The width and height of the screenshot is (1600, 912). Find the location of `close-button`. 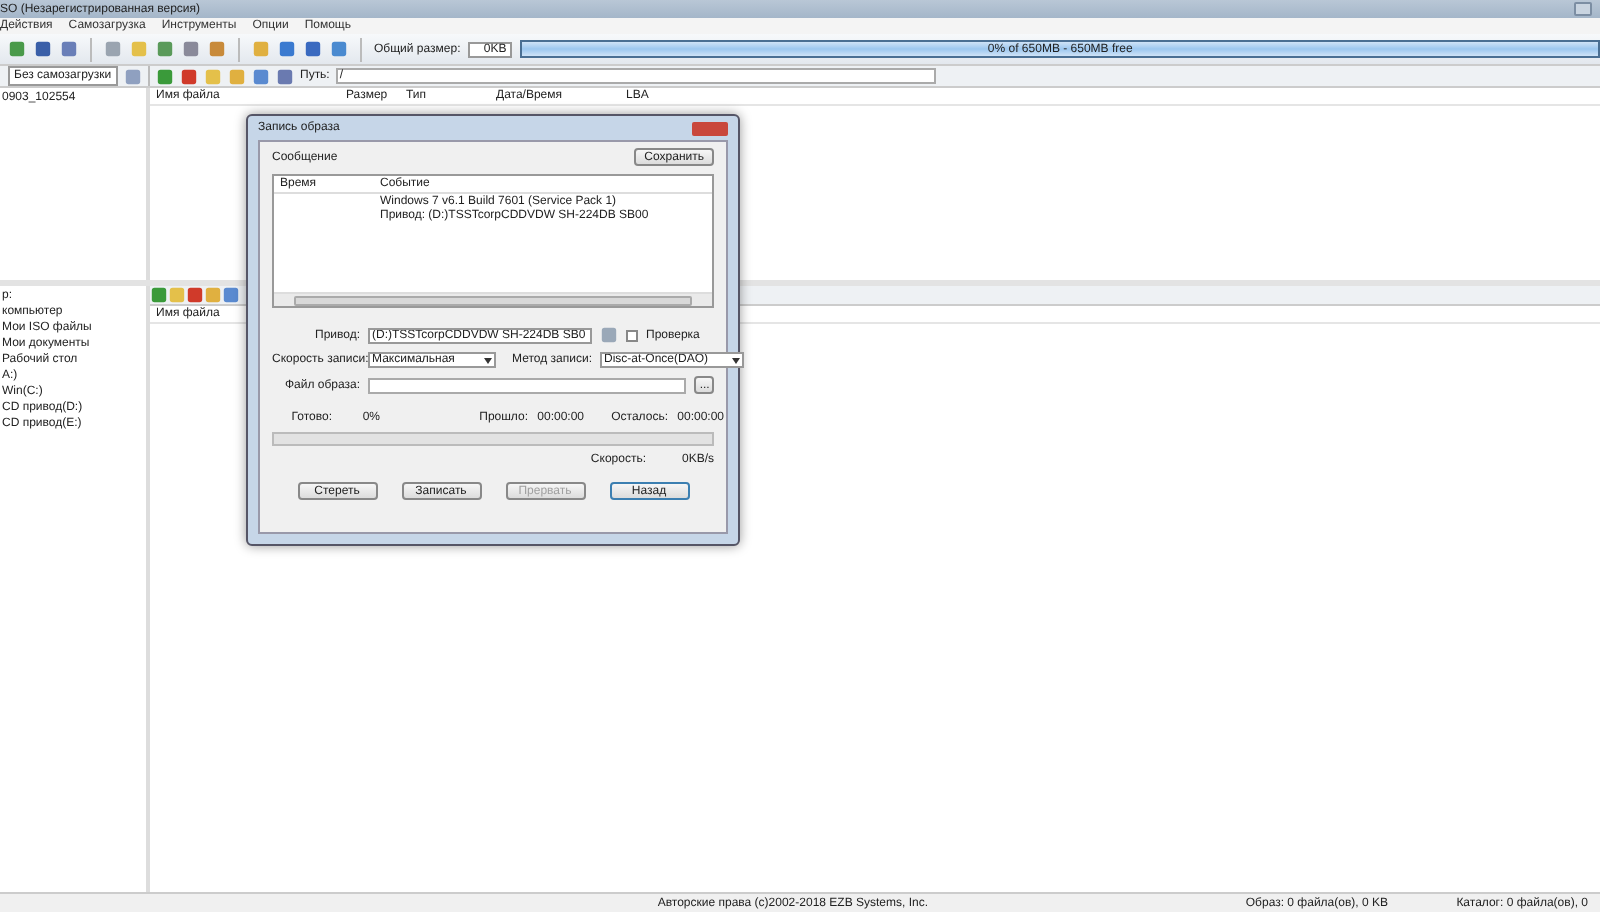

close-button is located at coordinates (710, 128).